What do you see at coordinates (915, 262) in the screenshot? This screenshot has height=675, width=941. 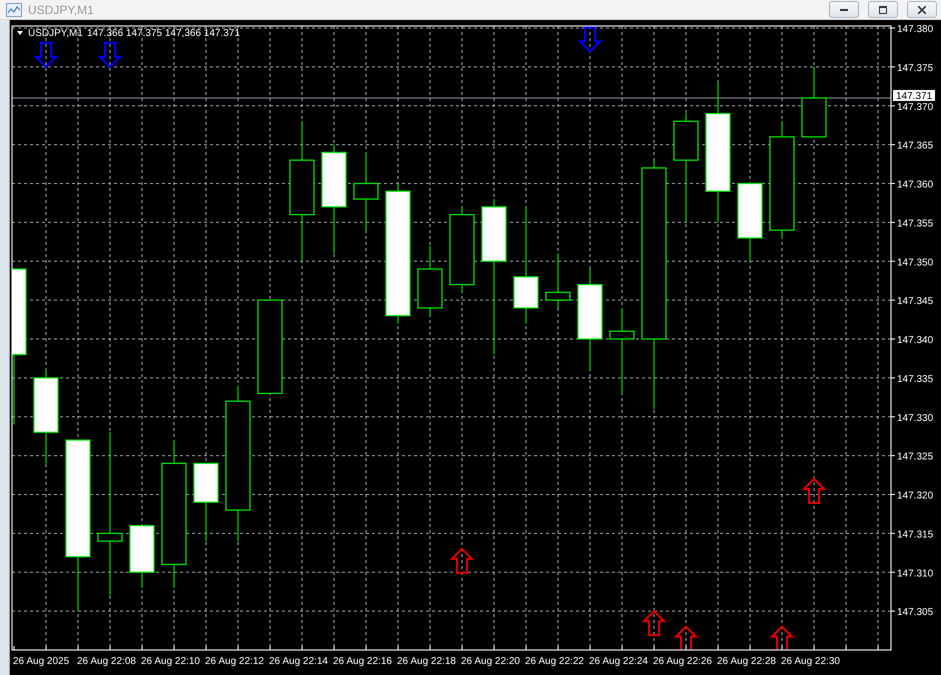 I see `price-axis-label: 147.350` at bounding box center [915, 262].